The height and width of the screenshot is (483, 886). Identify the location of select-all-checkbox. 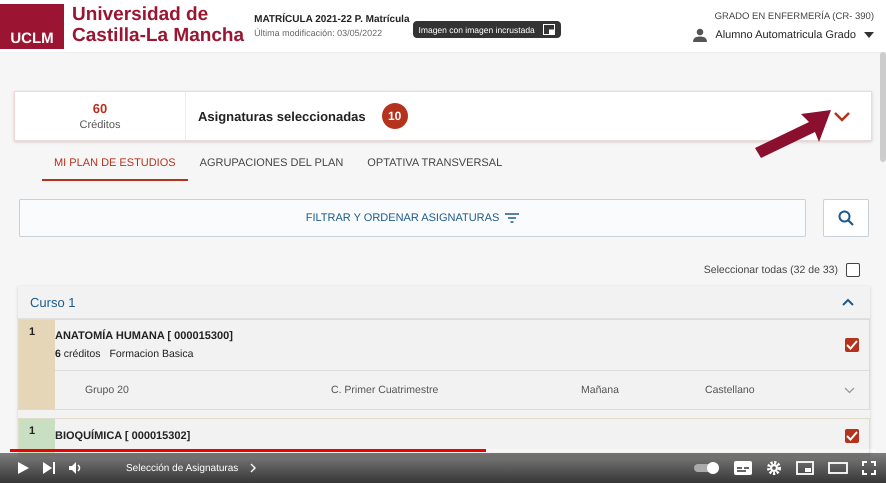
(853, 270).